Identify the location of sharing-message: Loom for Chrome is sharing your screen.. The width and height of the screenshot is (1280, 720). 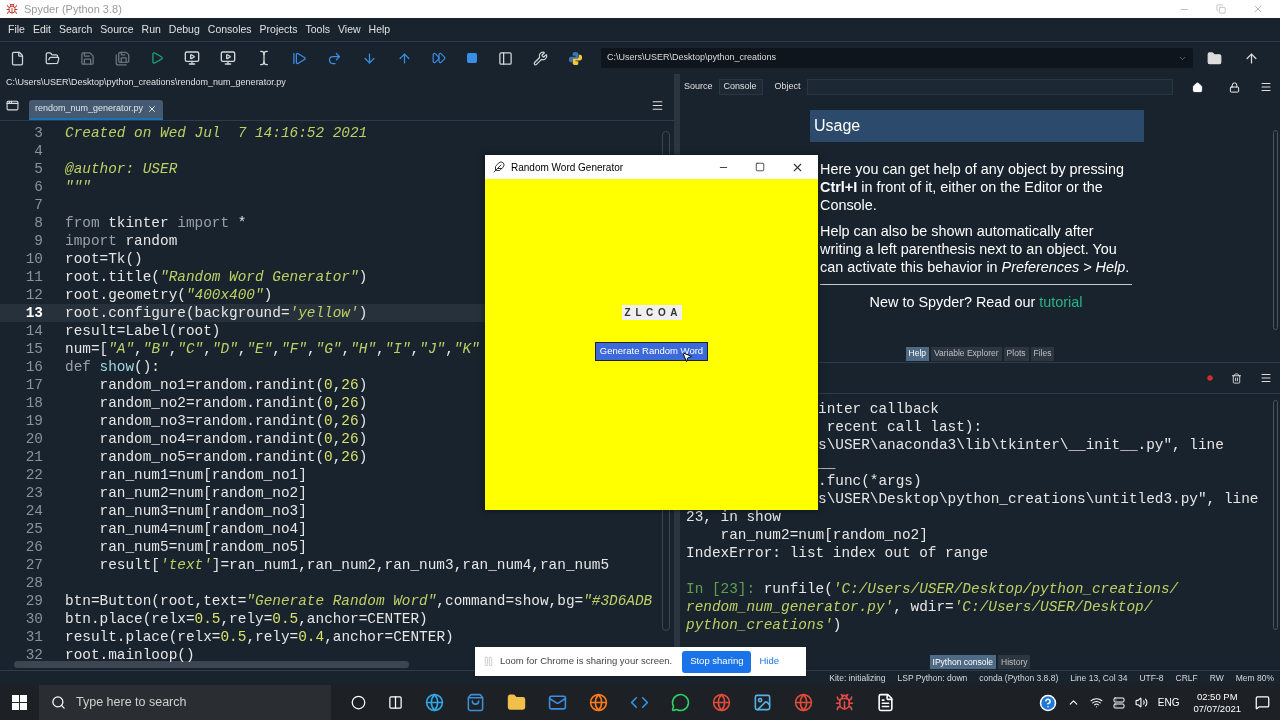
(586, 661).